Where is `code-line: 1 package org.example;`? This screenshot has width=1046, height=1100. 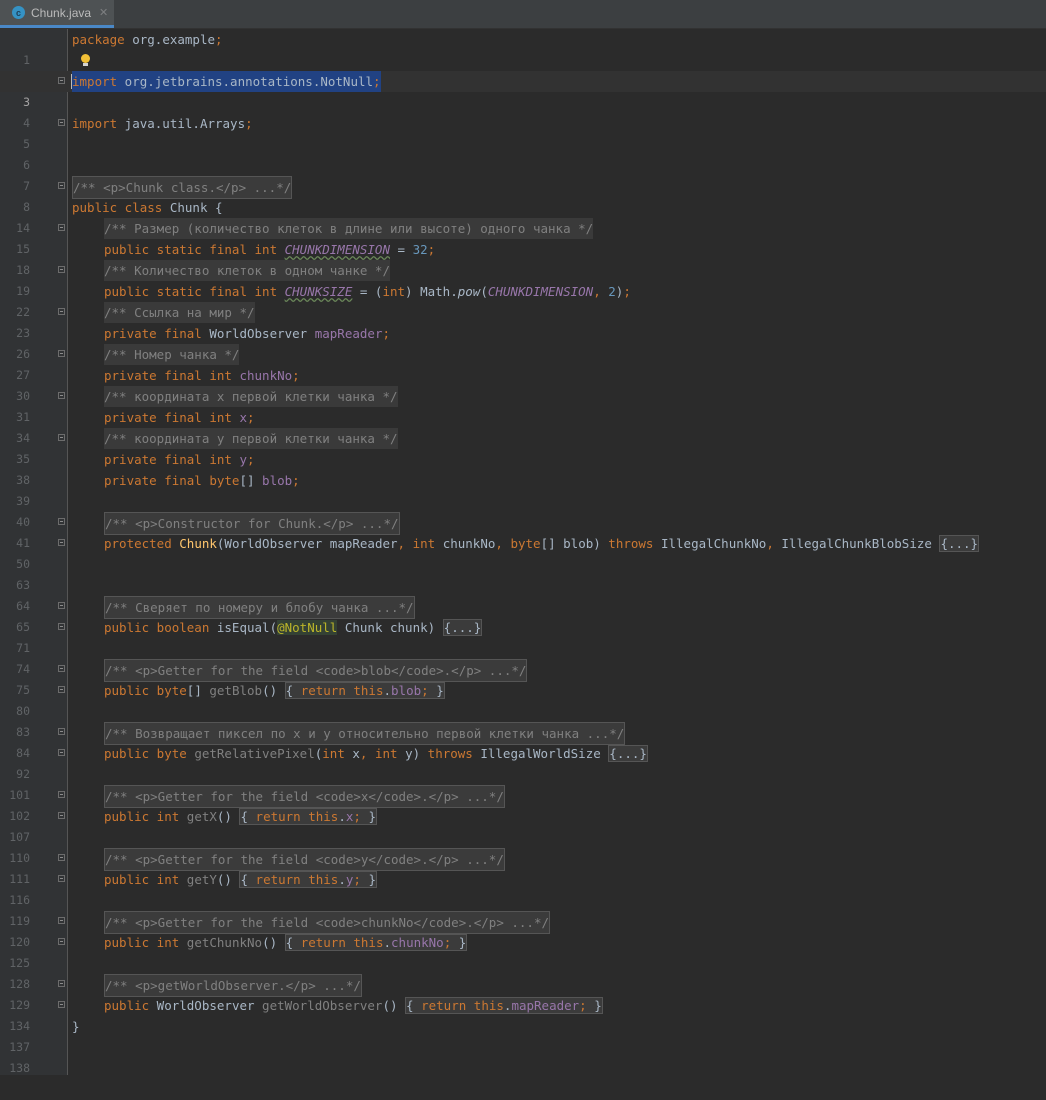 code-line: 1 package org.example; is located at coordinates (523, 48).